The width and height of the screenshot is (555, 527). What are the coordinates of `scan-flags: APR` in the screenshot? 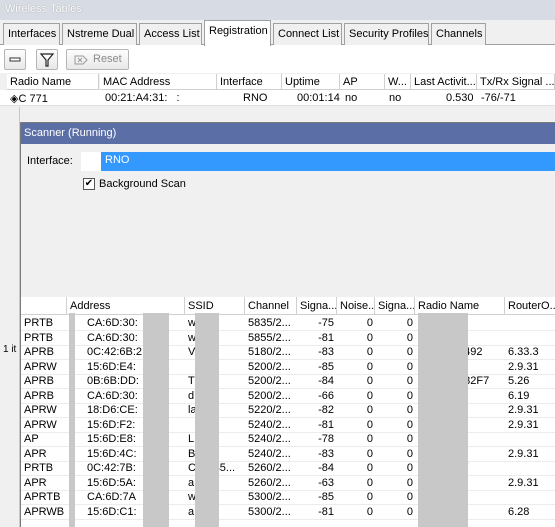 It's located at (35, 453).